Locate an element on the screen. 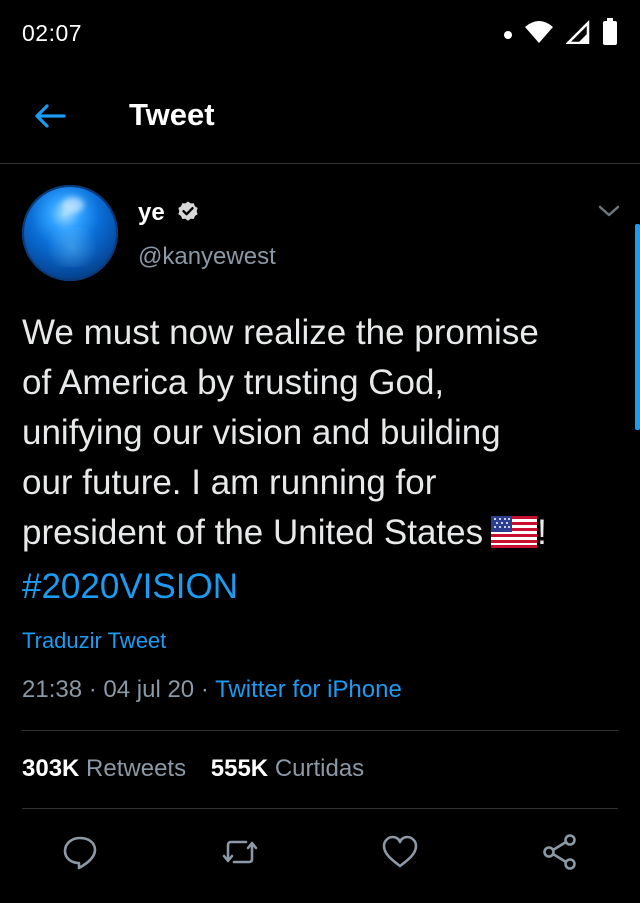 The image size is (640, 903). tweet-date: 04 jul 20 is located at coordinates (149, 689).